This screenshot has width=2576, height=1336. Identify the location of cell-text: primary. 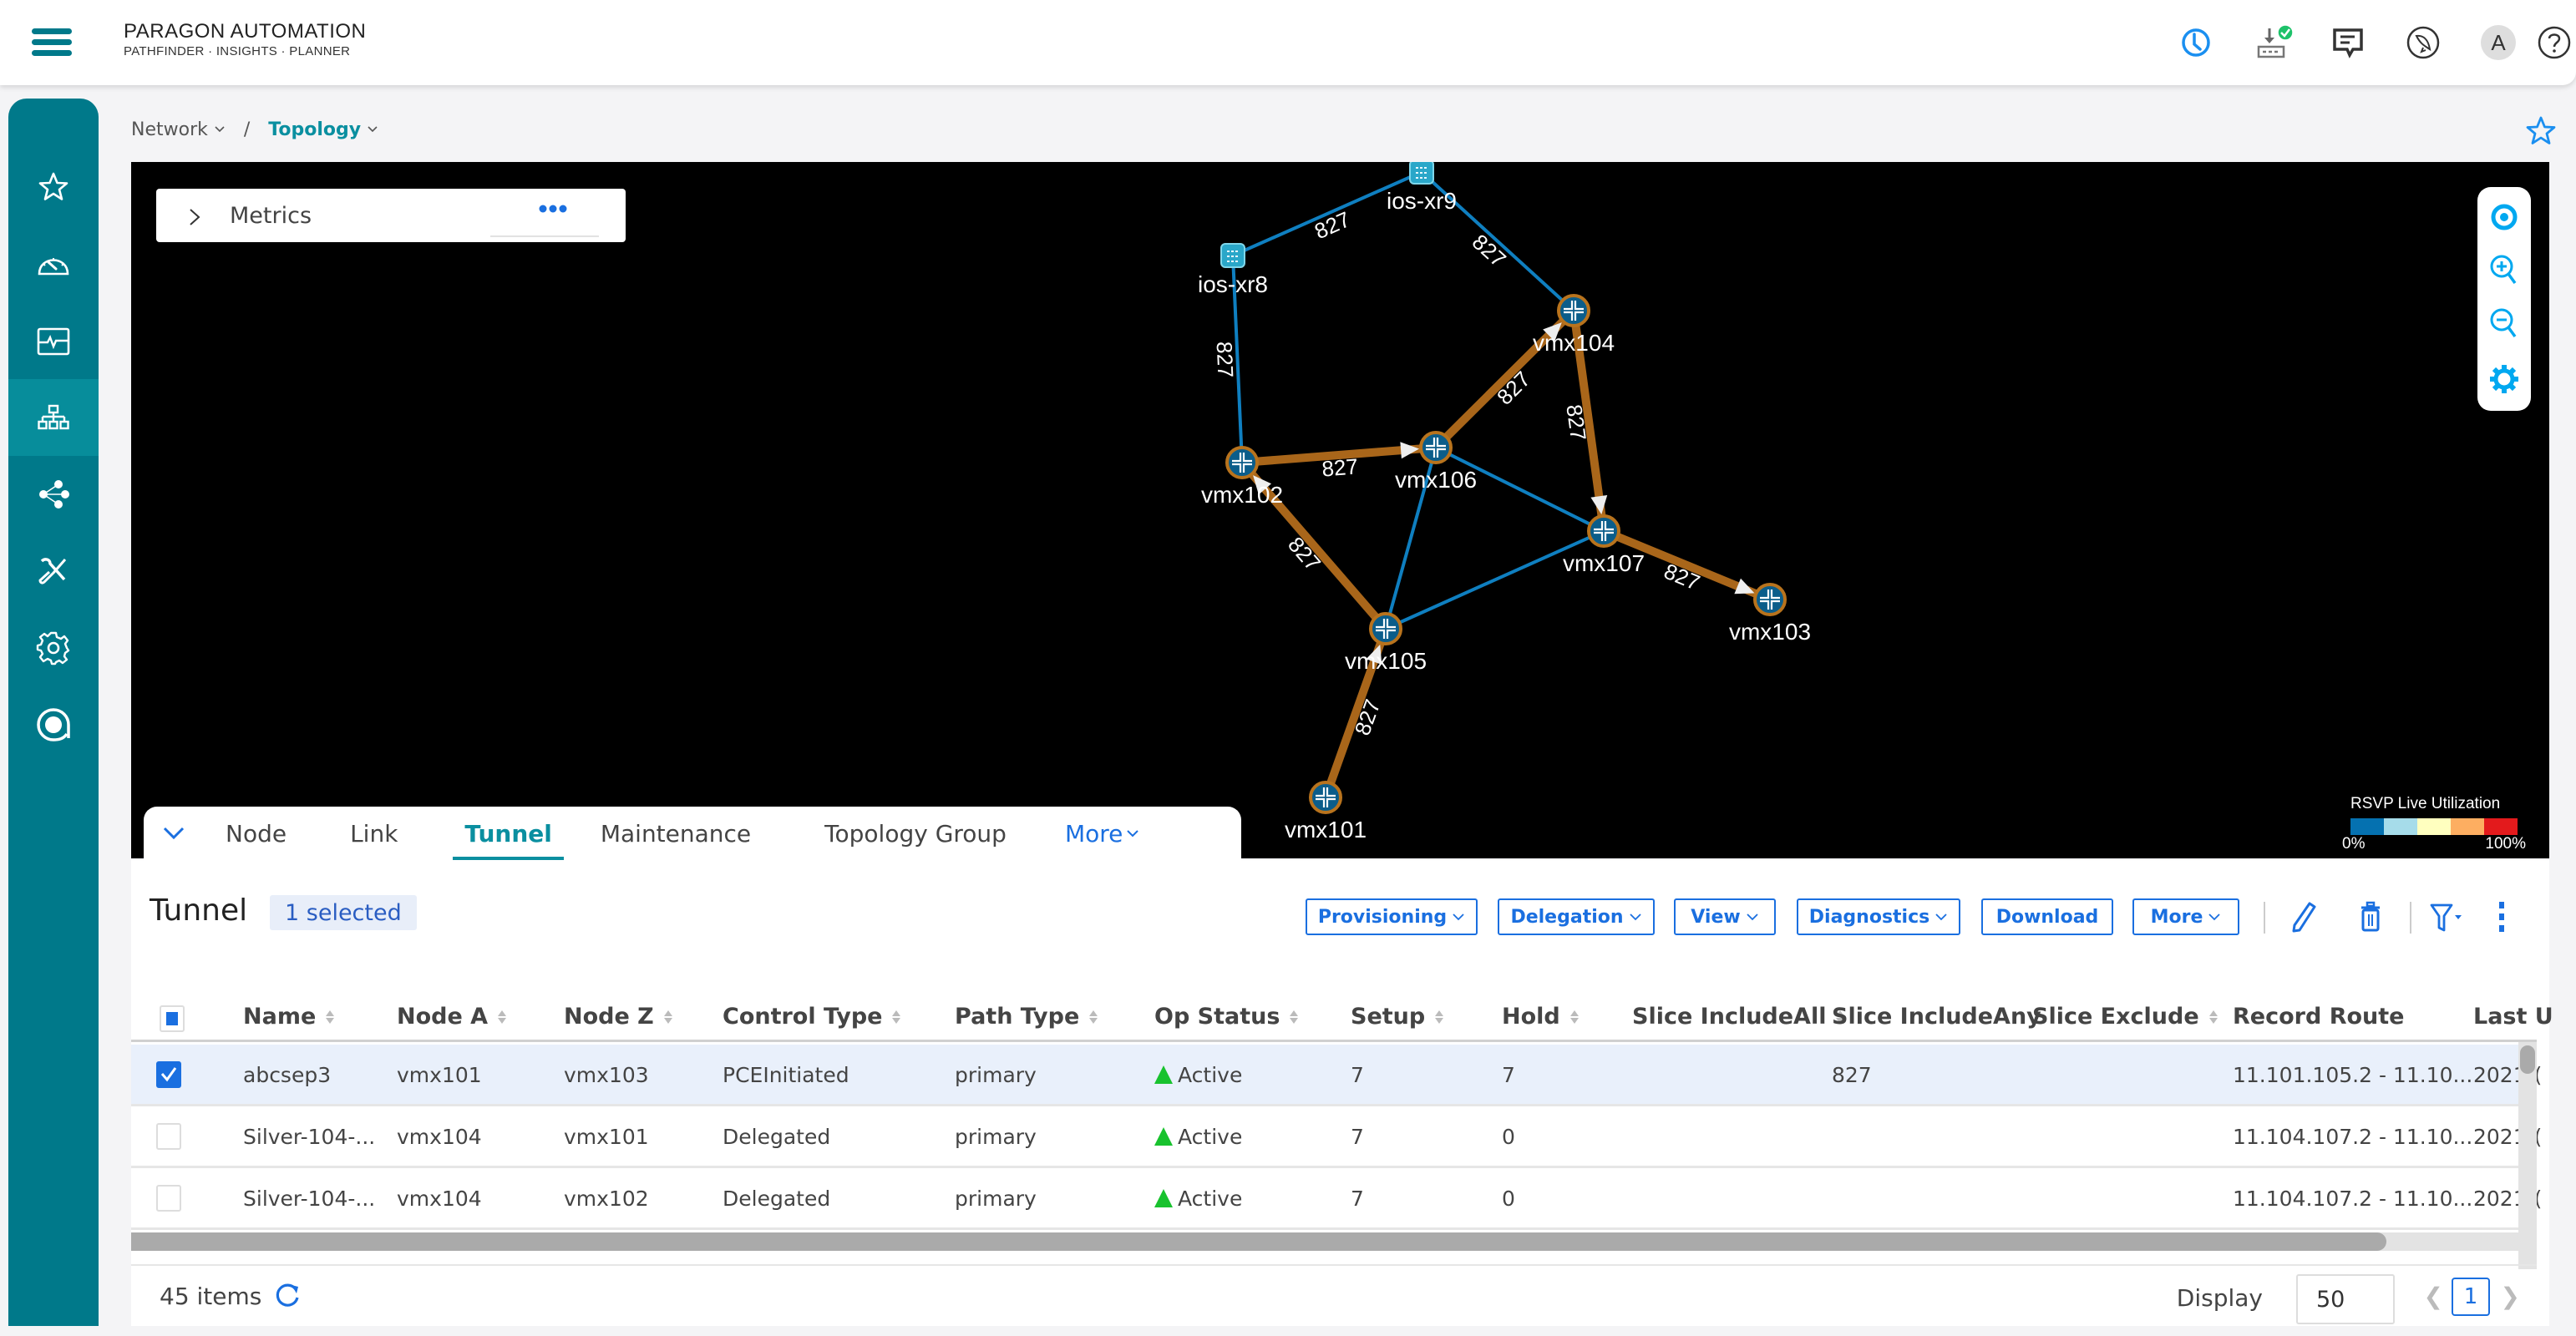
(996, 1137).